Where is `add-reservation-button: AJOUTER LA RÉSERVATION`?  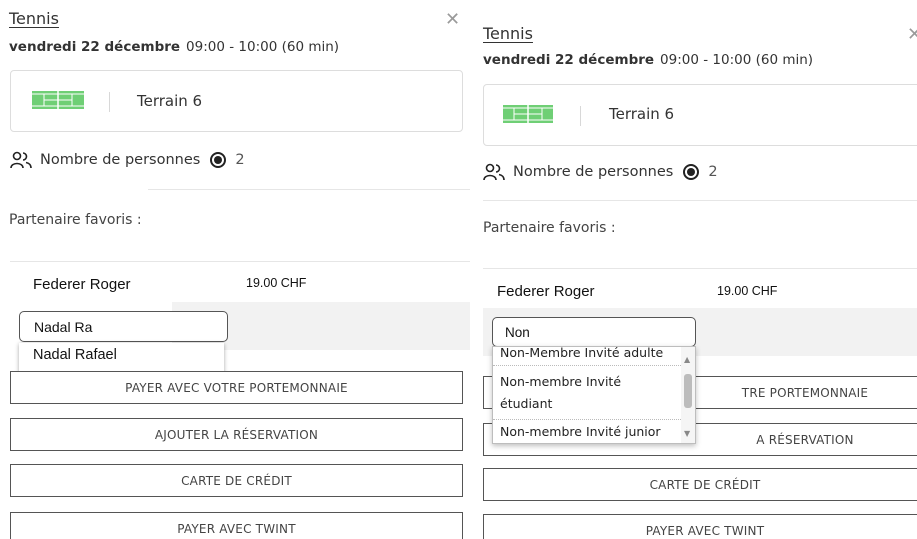 add-reservation-button: AJOUTER LA RÉSERVATION is located at coordinates (236, 434).